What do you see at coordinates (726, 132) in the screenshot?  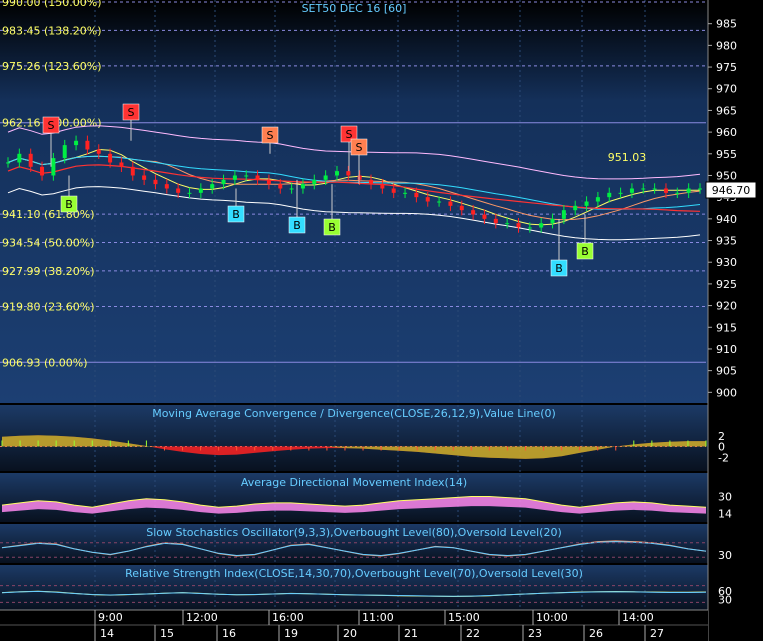 I see `price-tick-label: 960` at bounding box center [726, 132].